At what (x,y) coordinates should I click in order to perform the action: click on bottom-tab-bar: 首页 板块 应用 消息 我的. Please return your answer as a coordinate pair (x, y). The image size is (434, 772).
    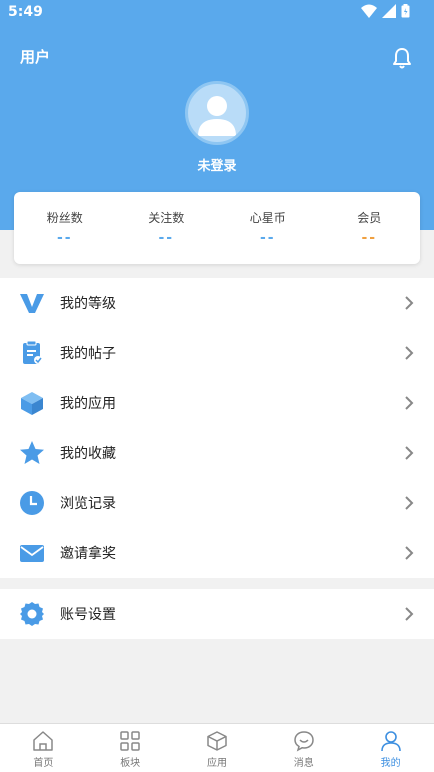
    Looking at the image, I should click on (217, 747).